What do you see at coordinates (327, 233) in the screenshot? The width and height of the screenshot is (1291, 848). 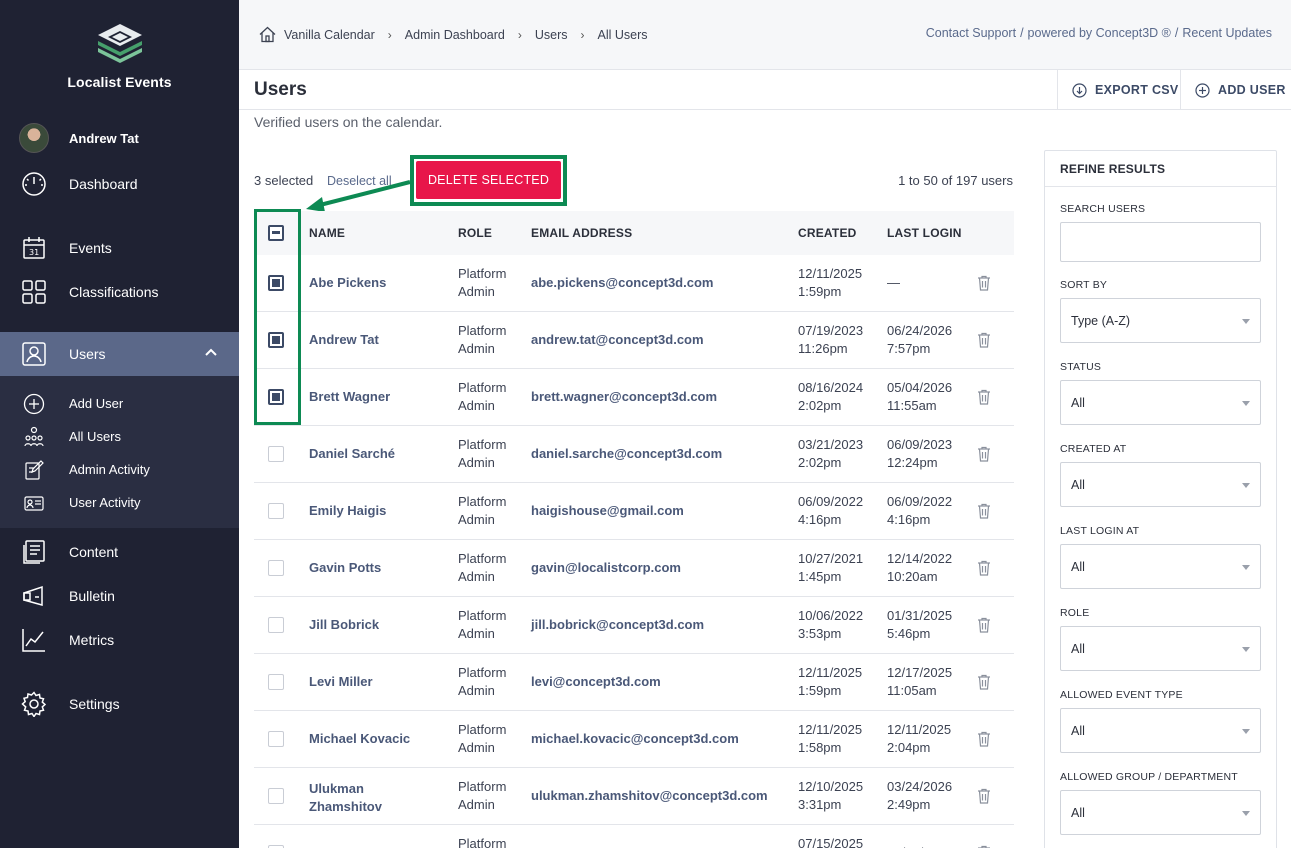 I see `column-name: NAME` at bounding box center [327, 233].